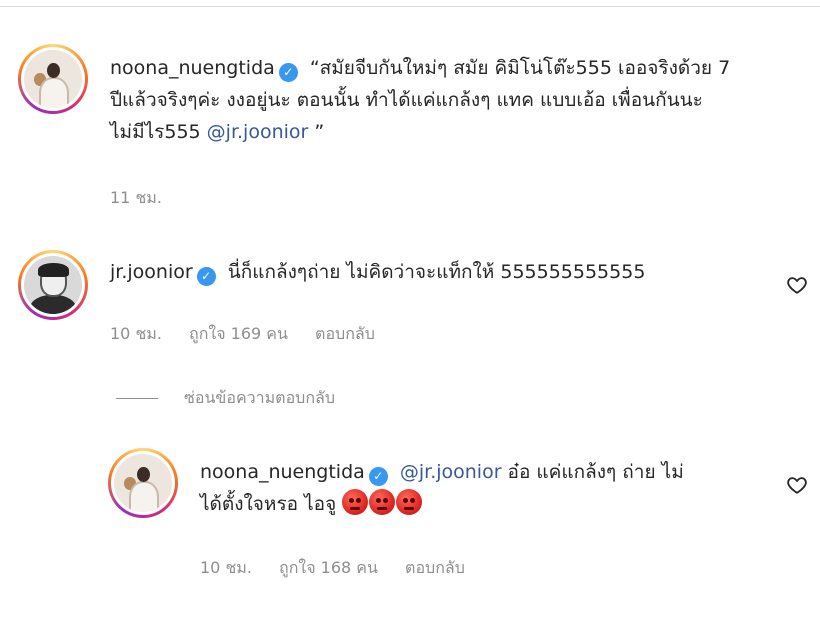 The image size is (820, 634). I want to click on comment-time: 10 ชม., so click(136, 333).